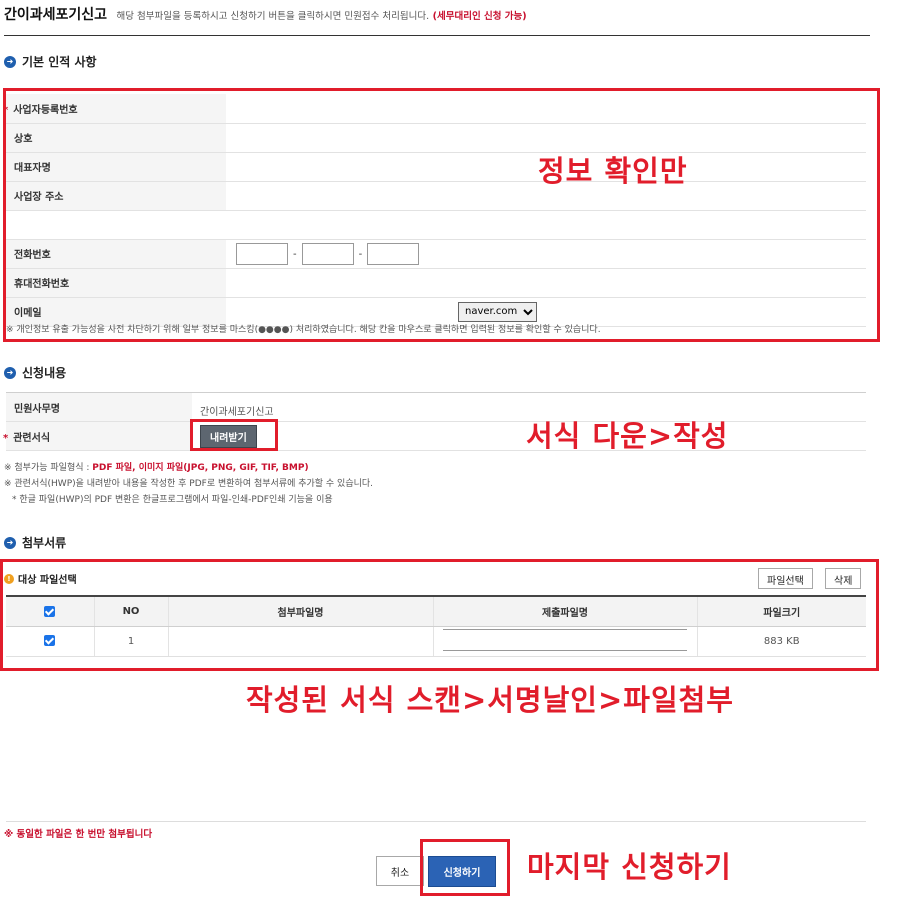  What do you see at coordinates (301, 641) in the screenshot?
I see `row-attach-name` at bounding box center [301, 641].